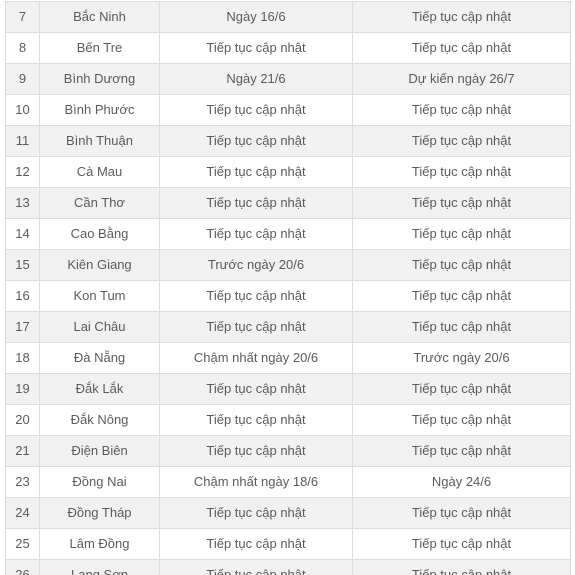  I want to click on cell-province: Bắc Ninh, so click(99, 17).